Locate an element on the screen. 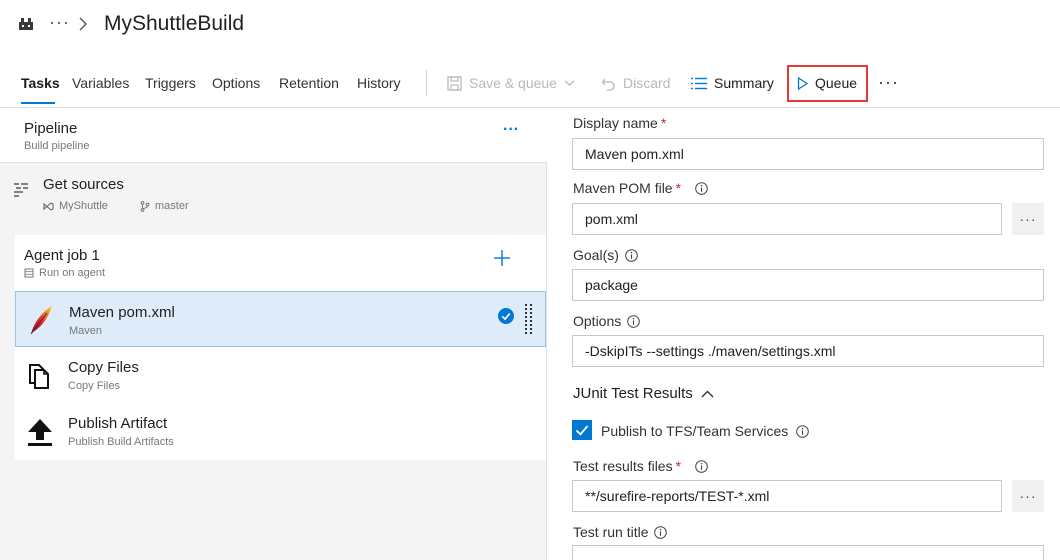 The width and height of the screenshot is (1060, 560). task-item-copy-files: Copy Files Copy Files is located at coordinates (280, 375).